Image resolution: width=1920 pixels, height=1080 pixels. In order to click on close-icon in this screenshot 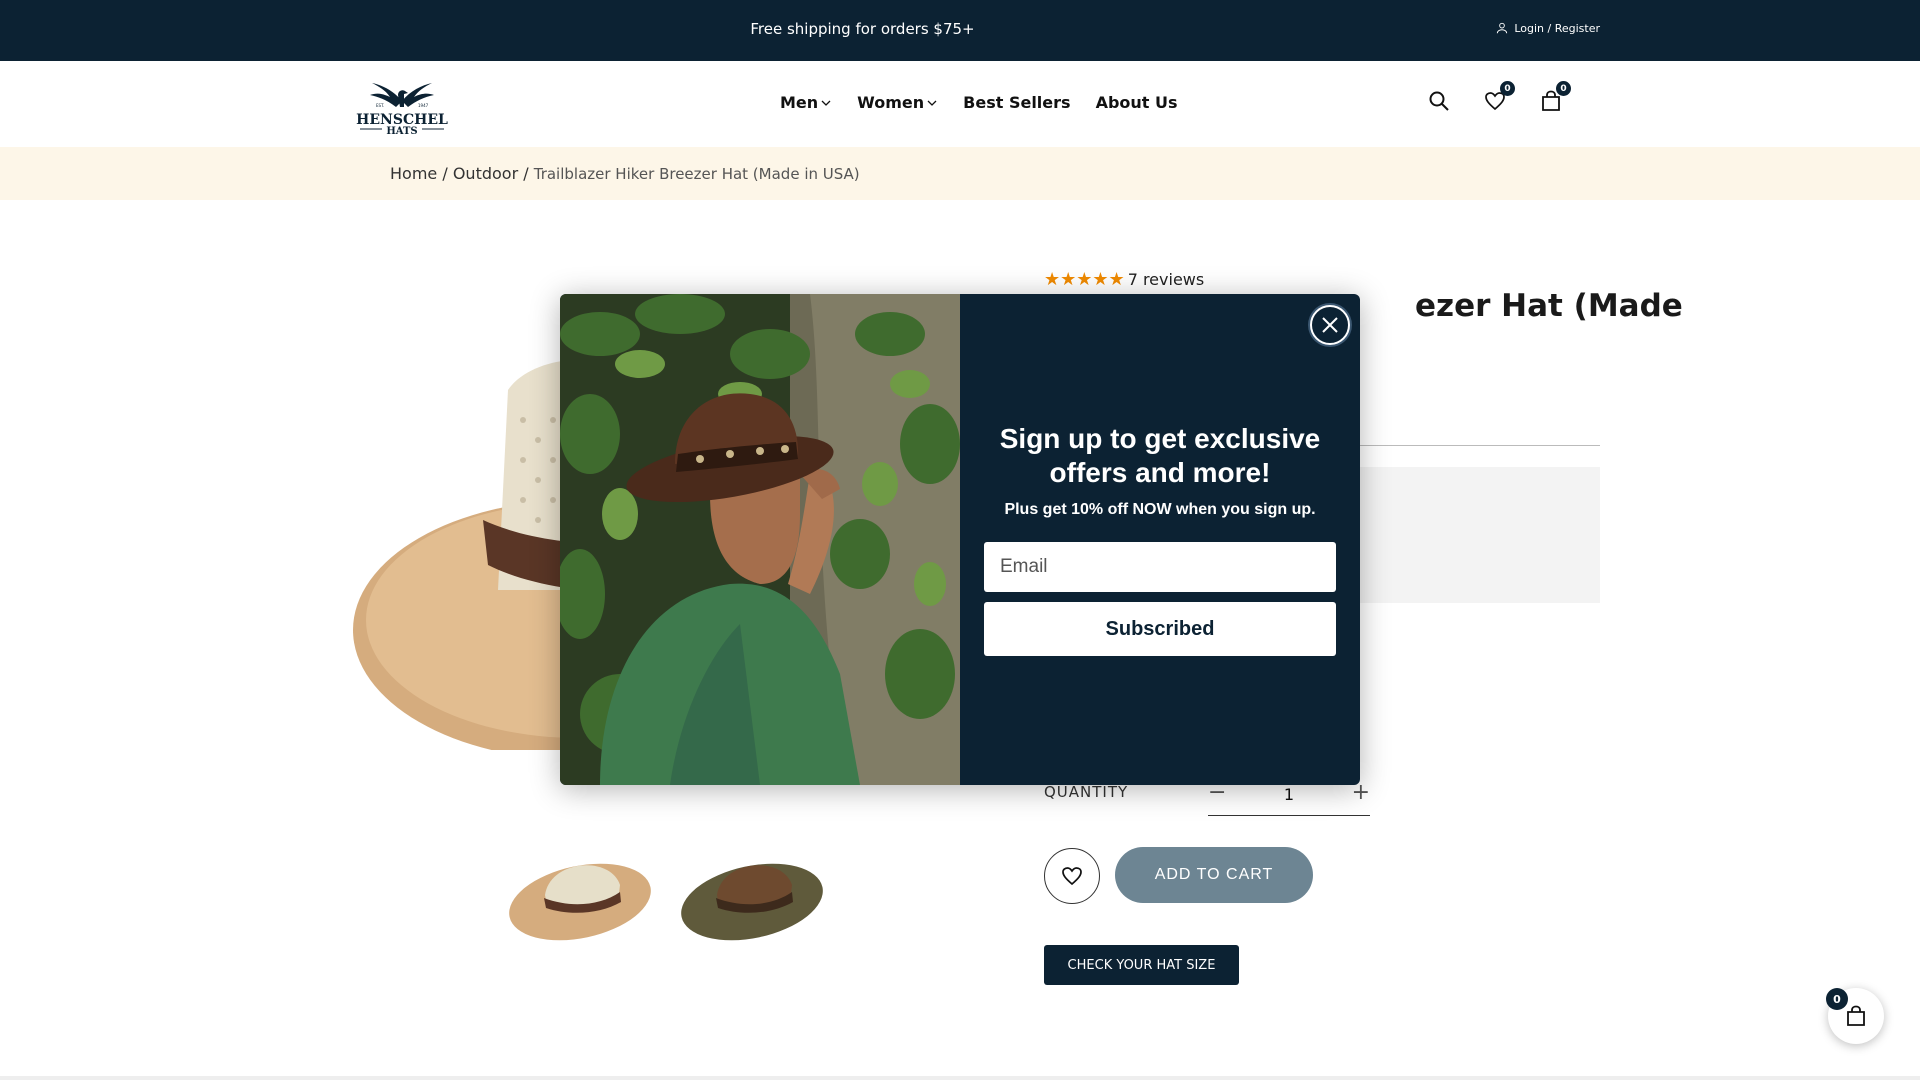, I will do `click(1330, 325)`.